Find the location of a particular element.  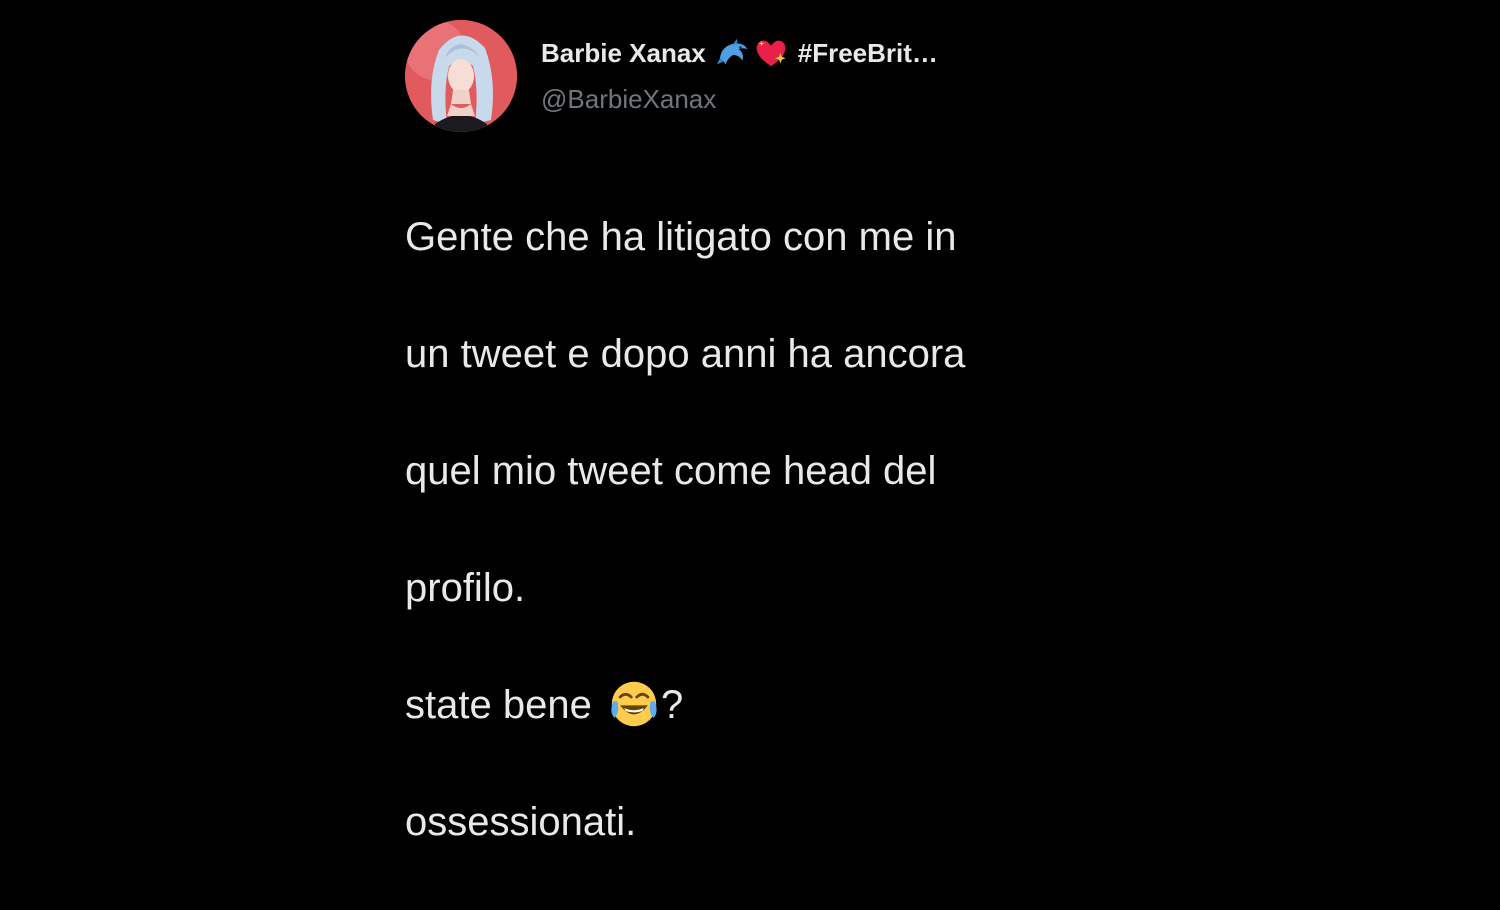

face-with-tears-of-joy-icon is located at coordinates (634, 704).